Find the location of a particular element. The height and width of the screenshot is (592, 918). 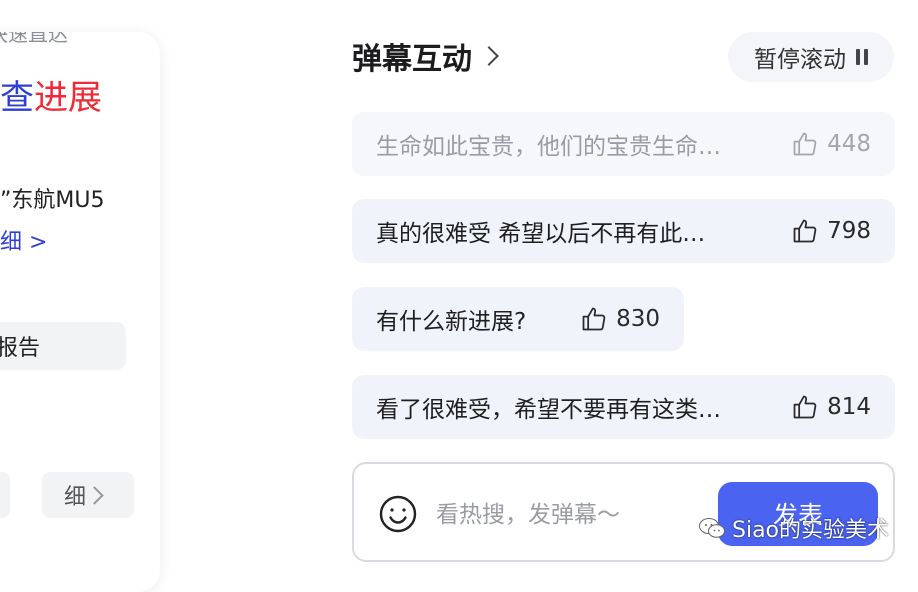

like-button: 798 is located at coordinates (822, 231).